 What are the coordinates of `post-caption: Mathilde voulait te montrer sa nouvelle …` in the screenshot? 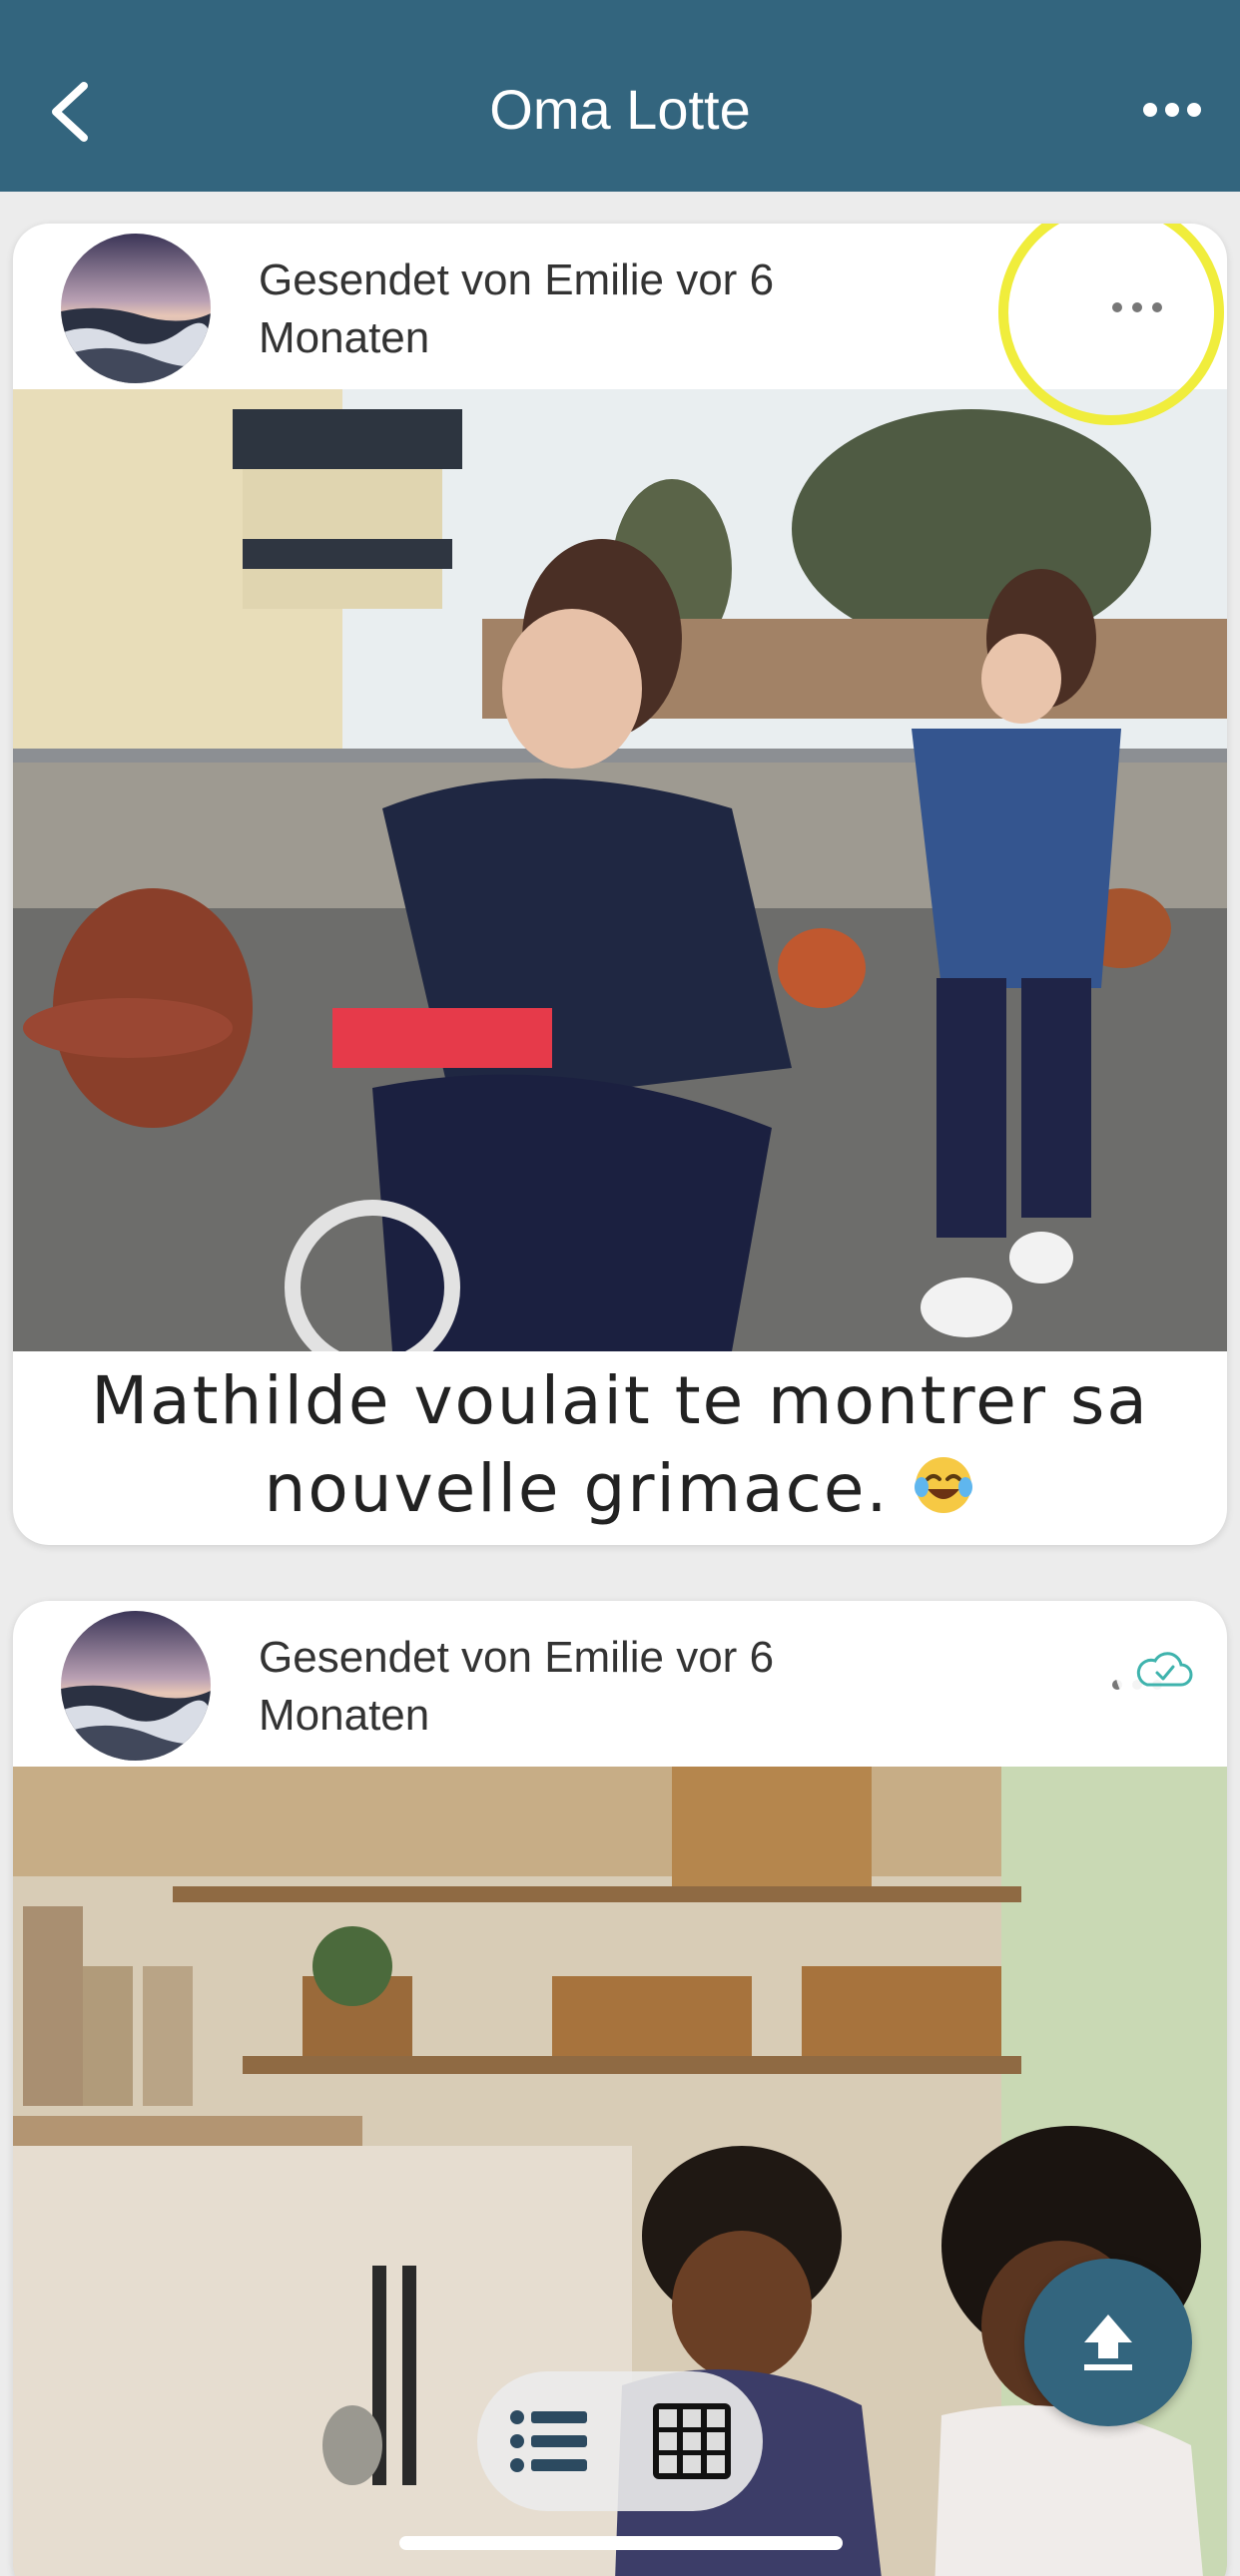 It's located at (620, 1445).